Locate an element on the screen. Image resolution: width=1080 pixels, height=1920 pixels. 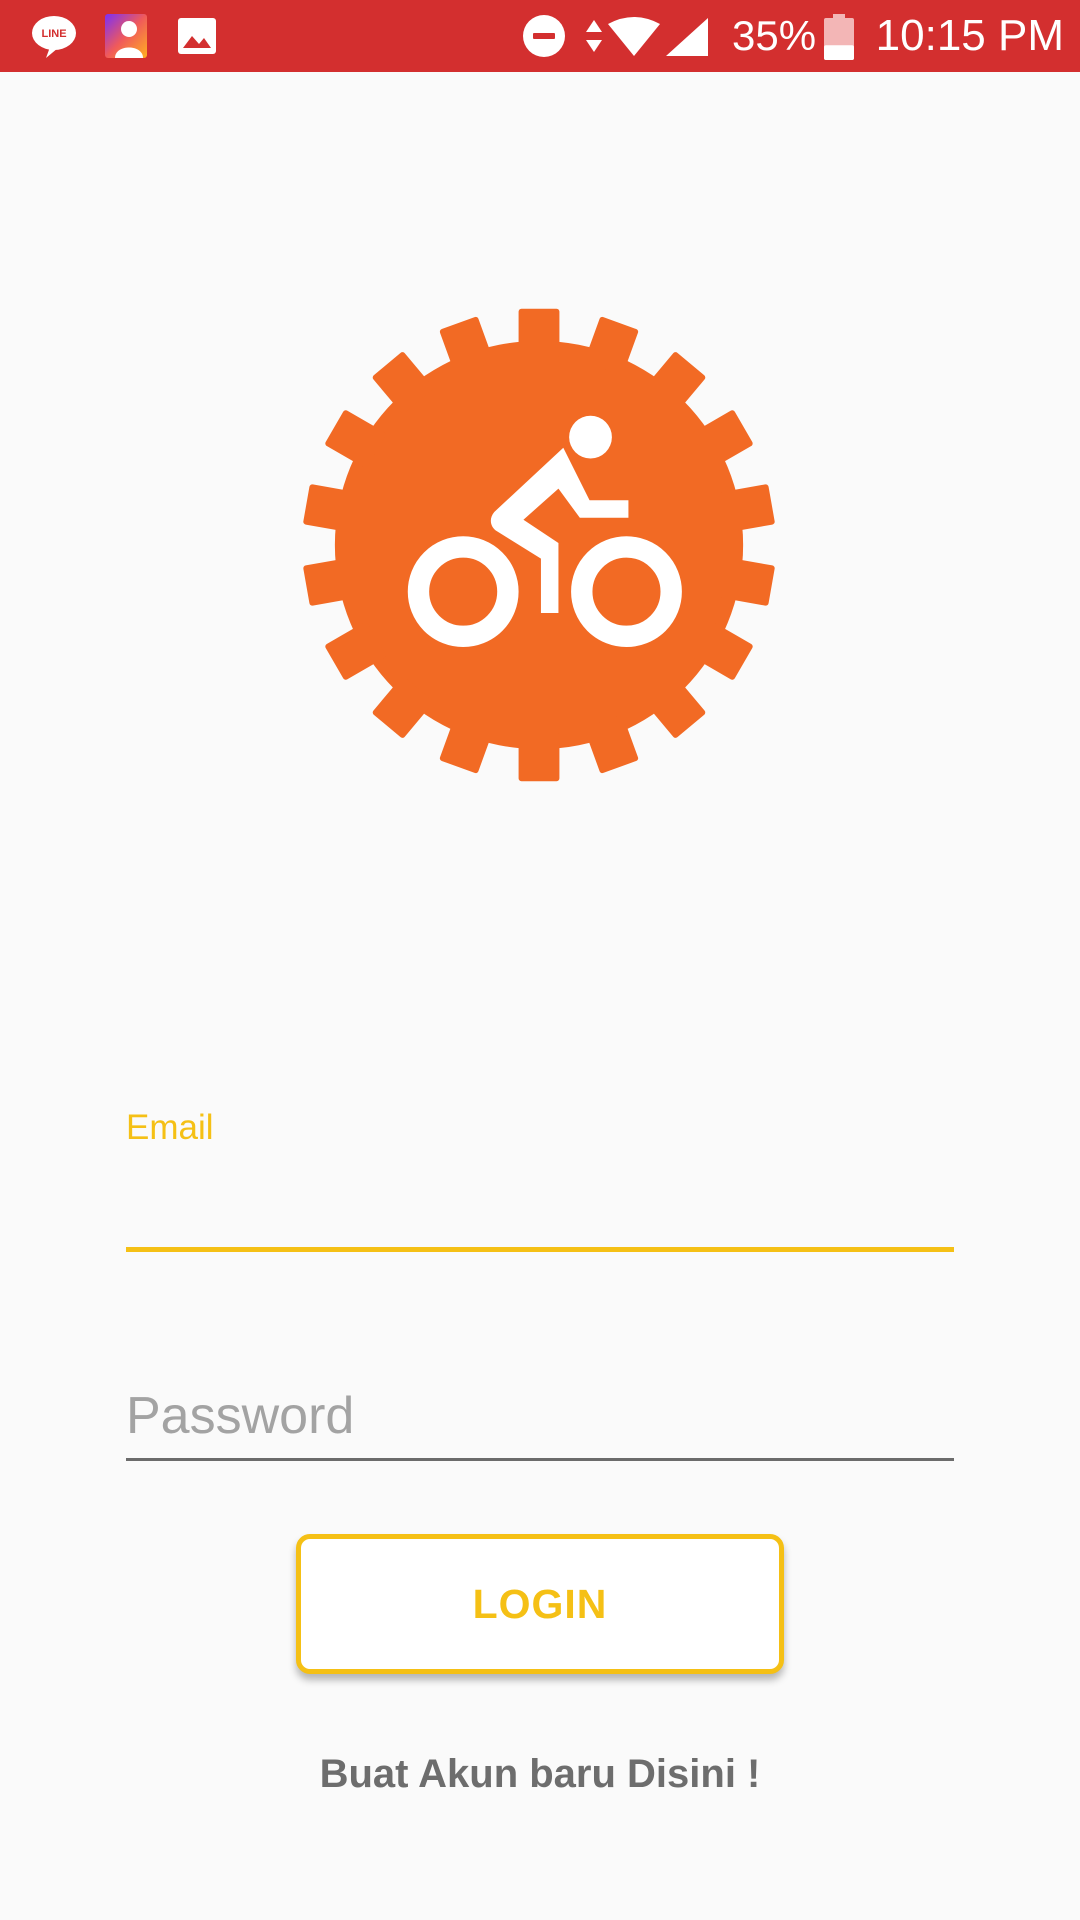
wifi-icon is located at coordinates (634, 36).